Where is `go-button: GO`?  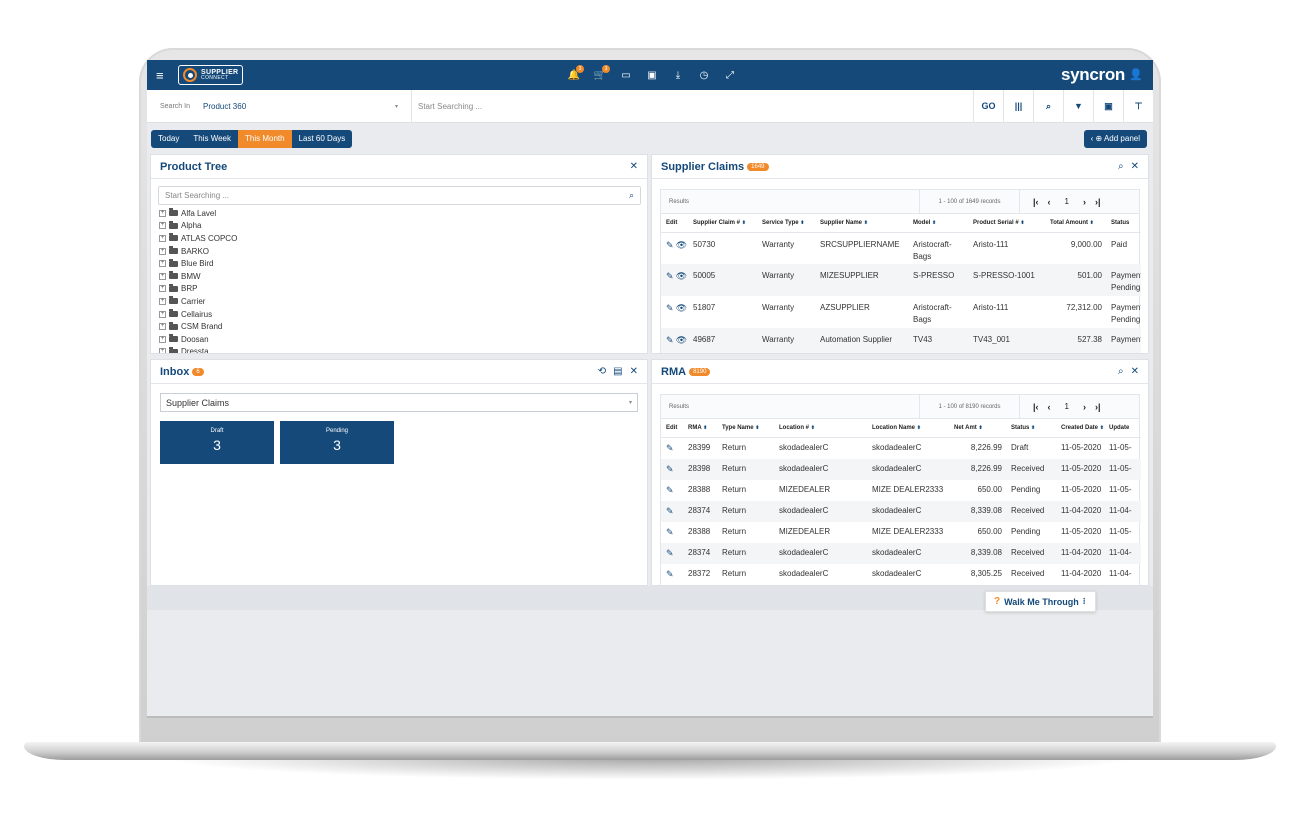 go-button: GO is located at coordinates (988, 106).